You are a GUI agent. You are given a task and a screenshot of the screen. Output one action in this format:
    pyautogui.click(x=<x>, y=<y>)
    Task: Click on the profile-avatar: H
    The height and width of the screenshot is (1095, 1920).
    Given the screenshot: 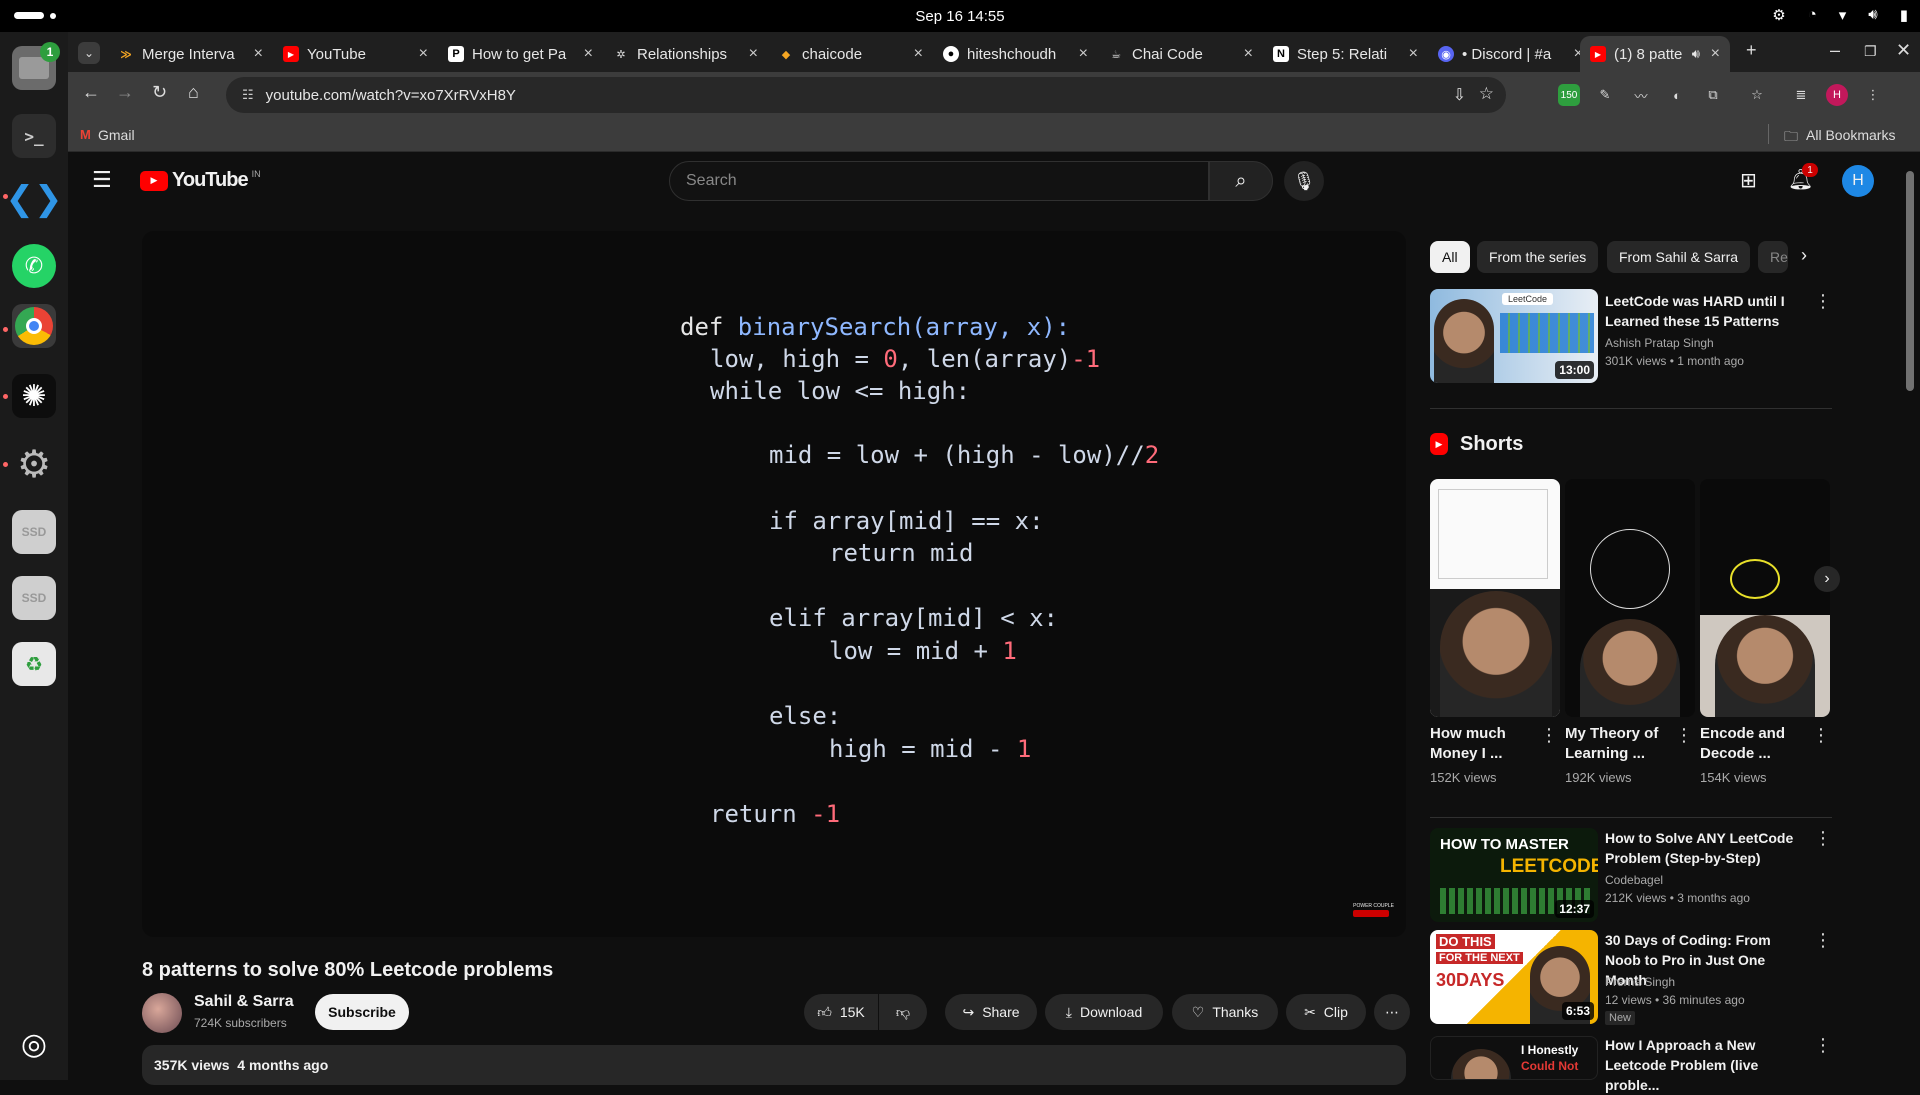 What is the action you would take?
    pyautogui.click(x=1837, y=95)
    